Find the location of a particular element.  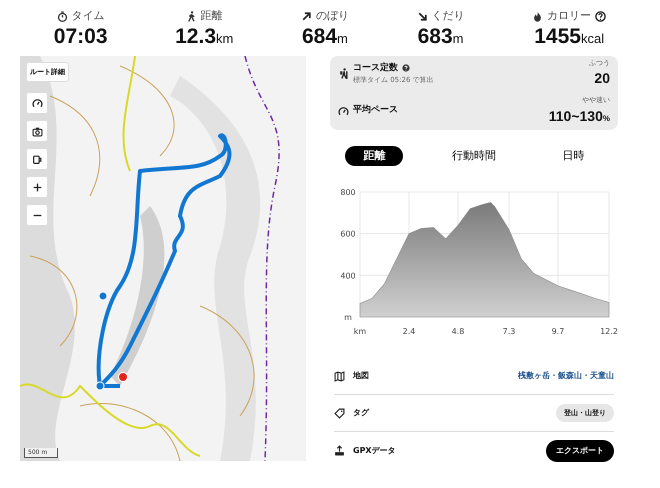

stat-value: 1455kcal is located at coordinates (569, 36).